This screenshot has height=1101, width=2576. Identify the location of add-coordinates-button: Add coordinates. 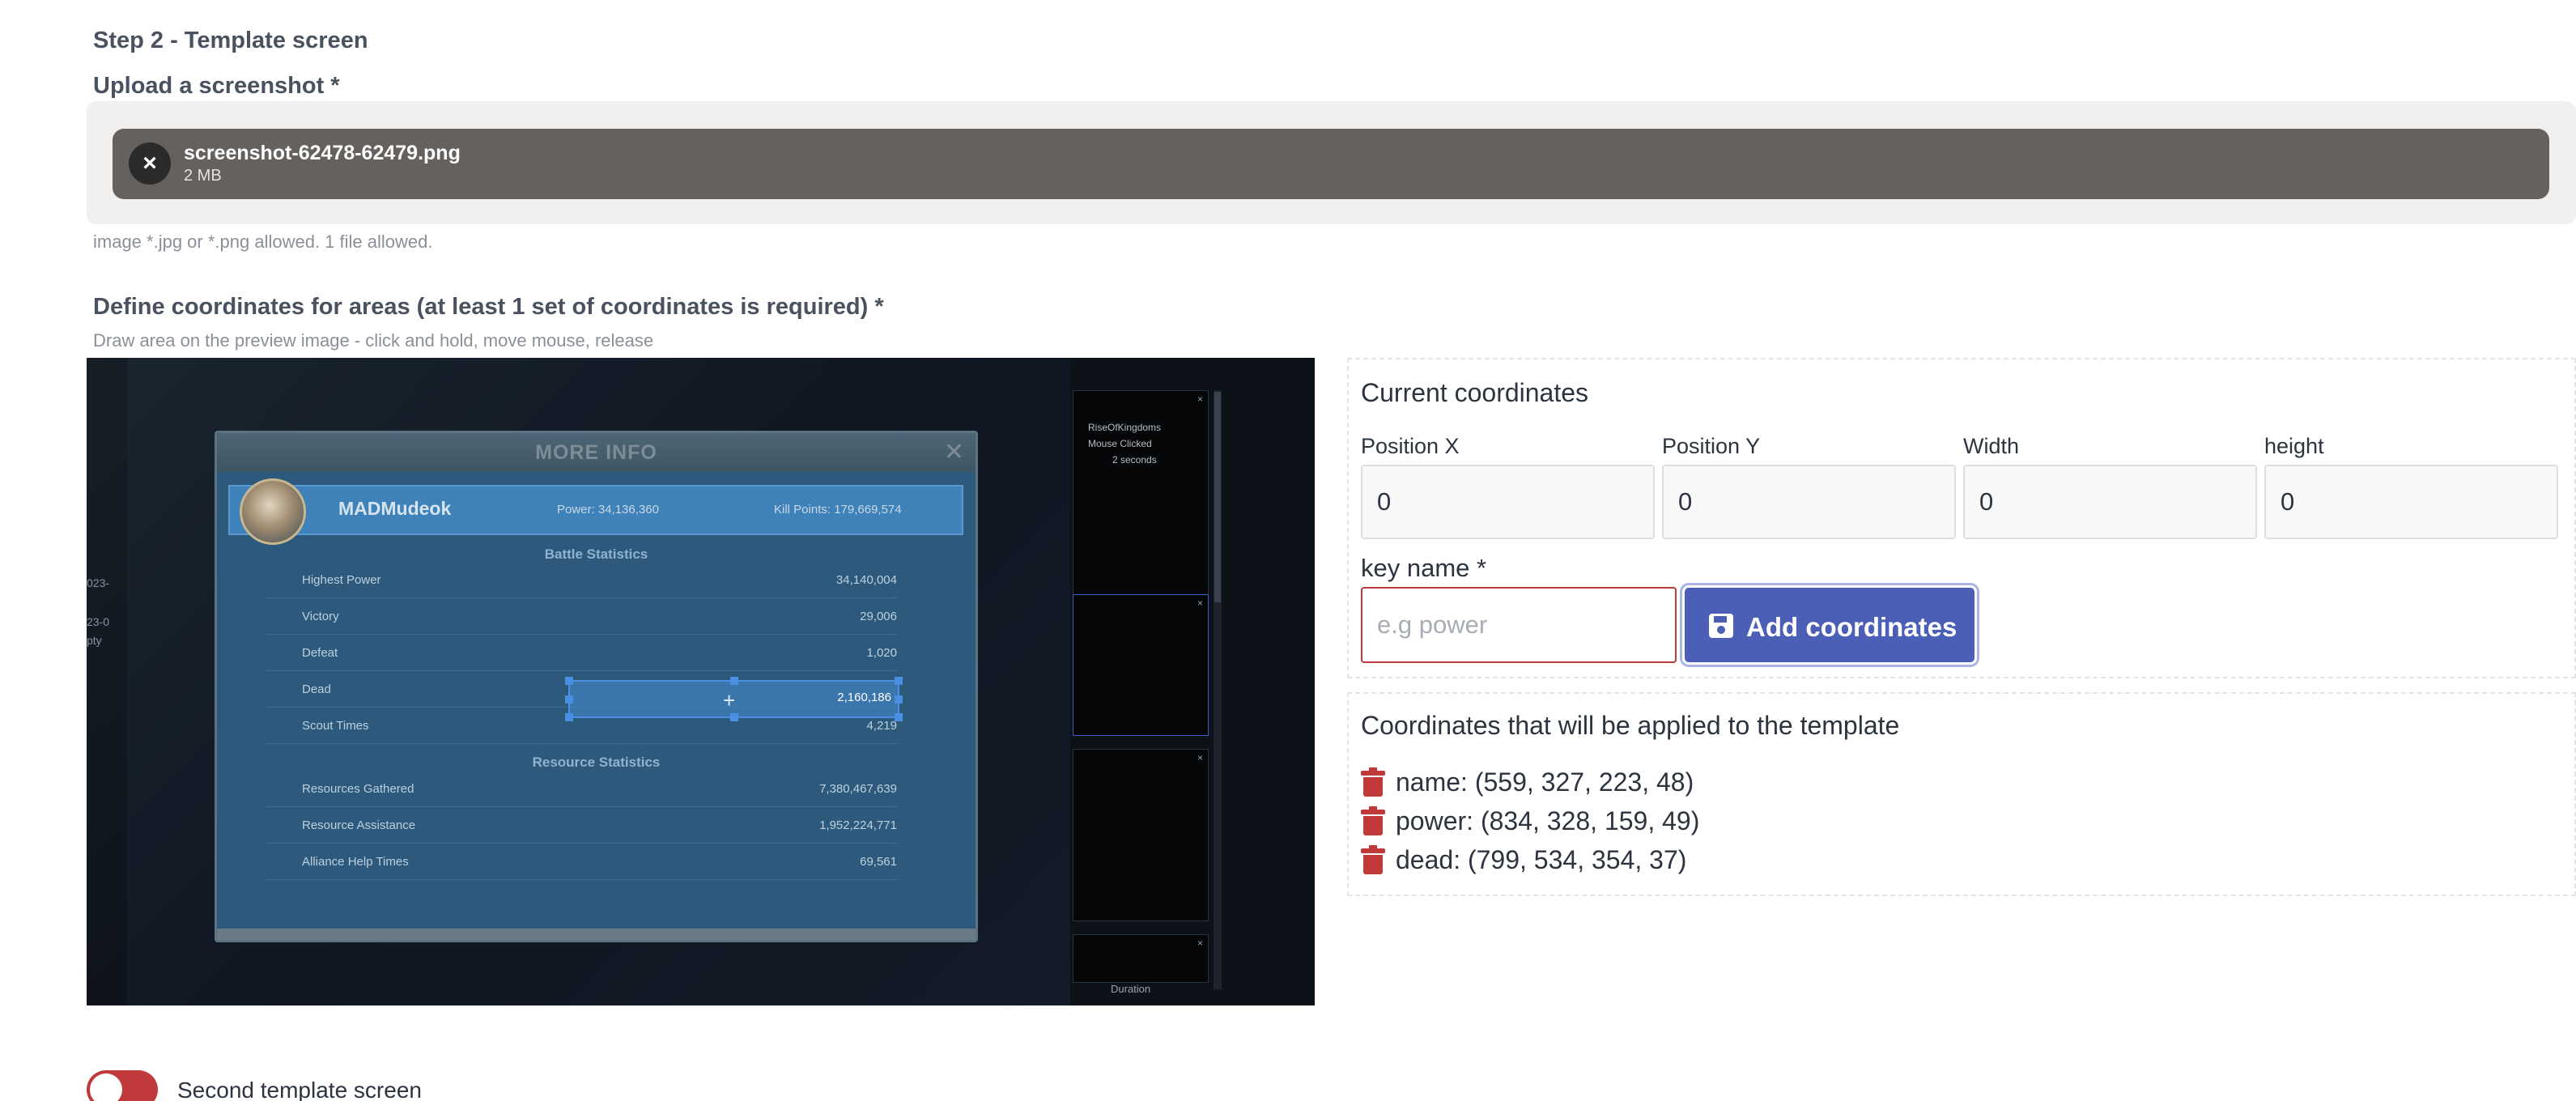
(1829, 625).